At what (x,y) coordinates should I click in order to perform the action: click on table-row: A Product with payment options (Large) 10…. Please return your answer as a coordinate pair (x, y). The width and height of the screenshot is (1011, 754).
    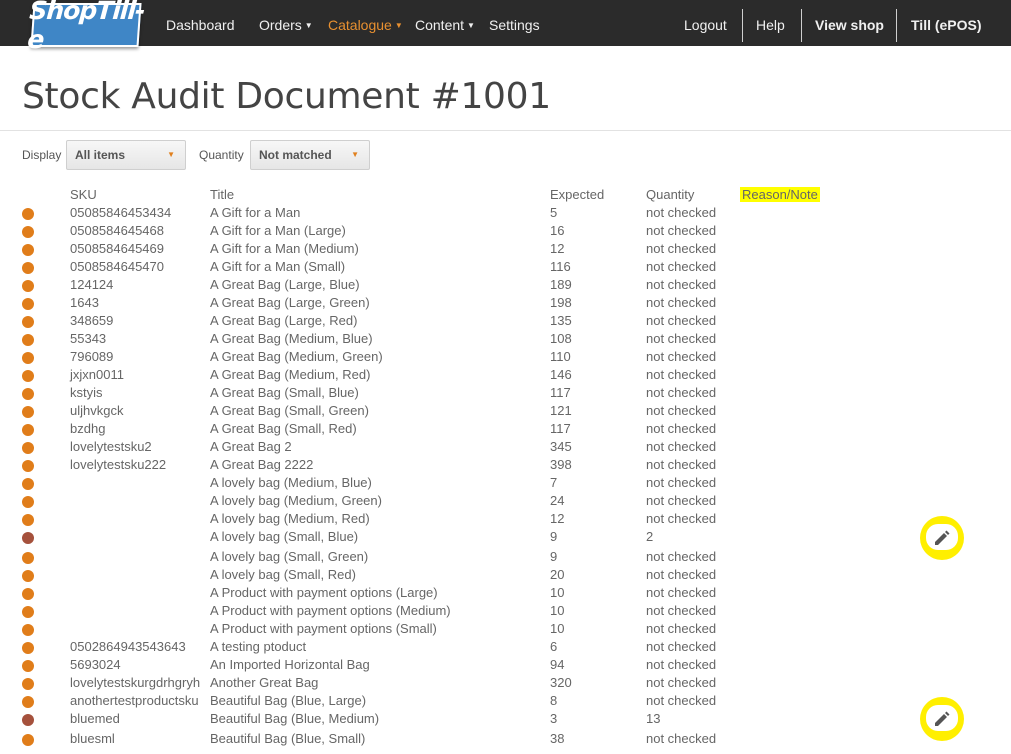
    Looking at the image, I should click on (505, 594).